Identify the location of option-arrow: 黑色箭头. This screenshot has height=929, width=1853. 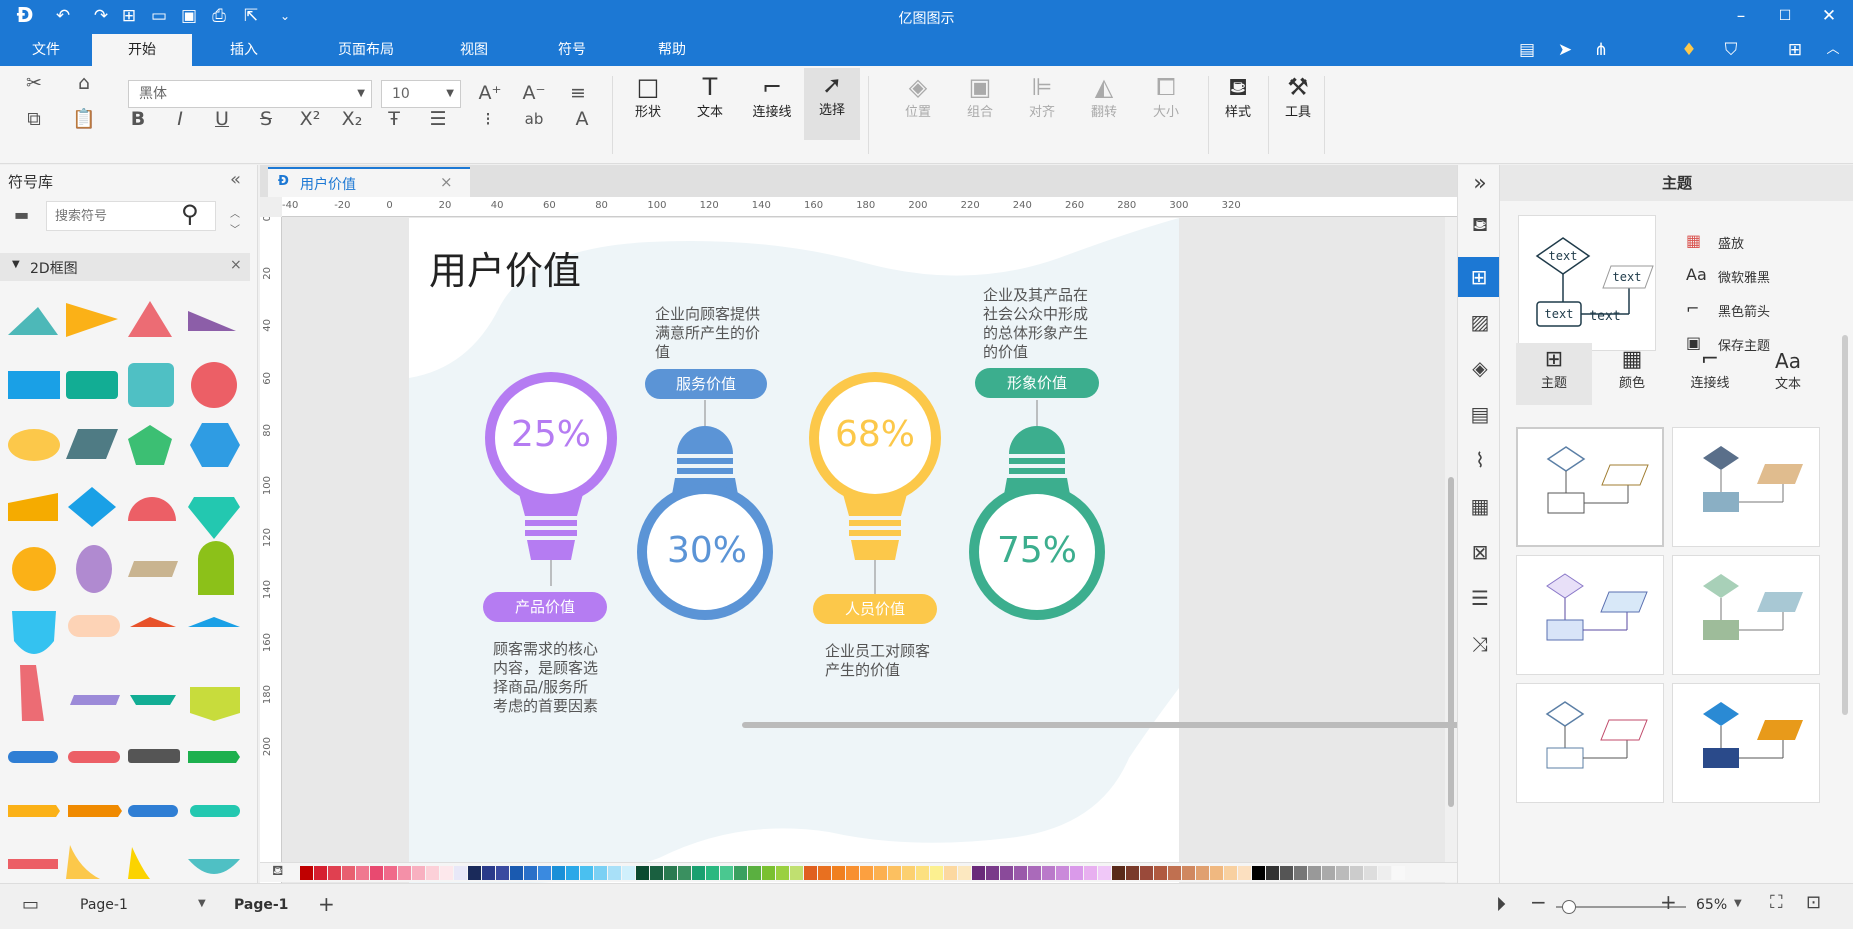
(1744, 310).